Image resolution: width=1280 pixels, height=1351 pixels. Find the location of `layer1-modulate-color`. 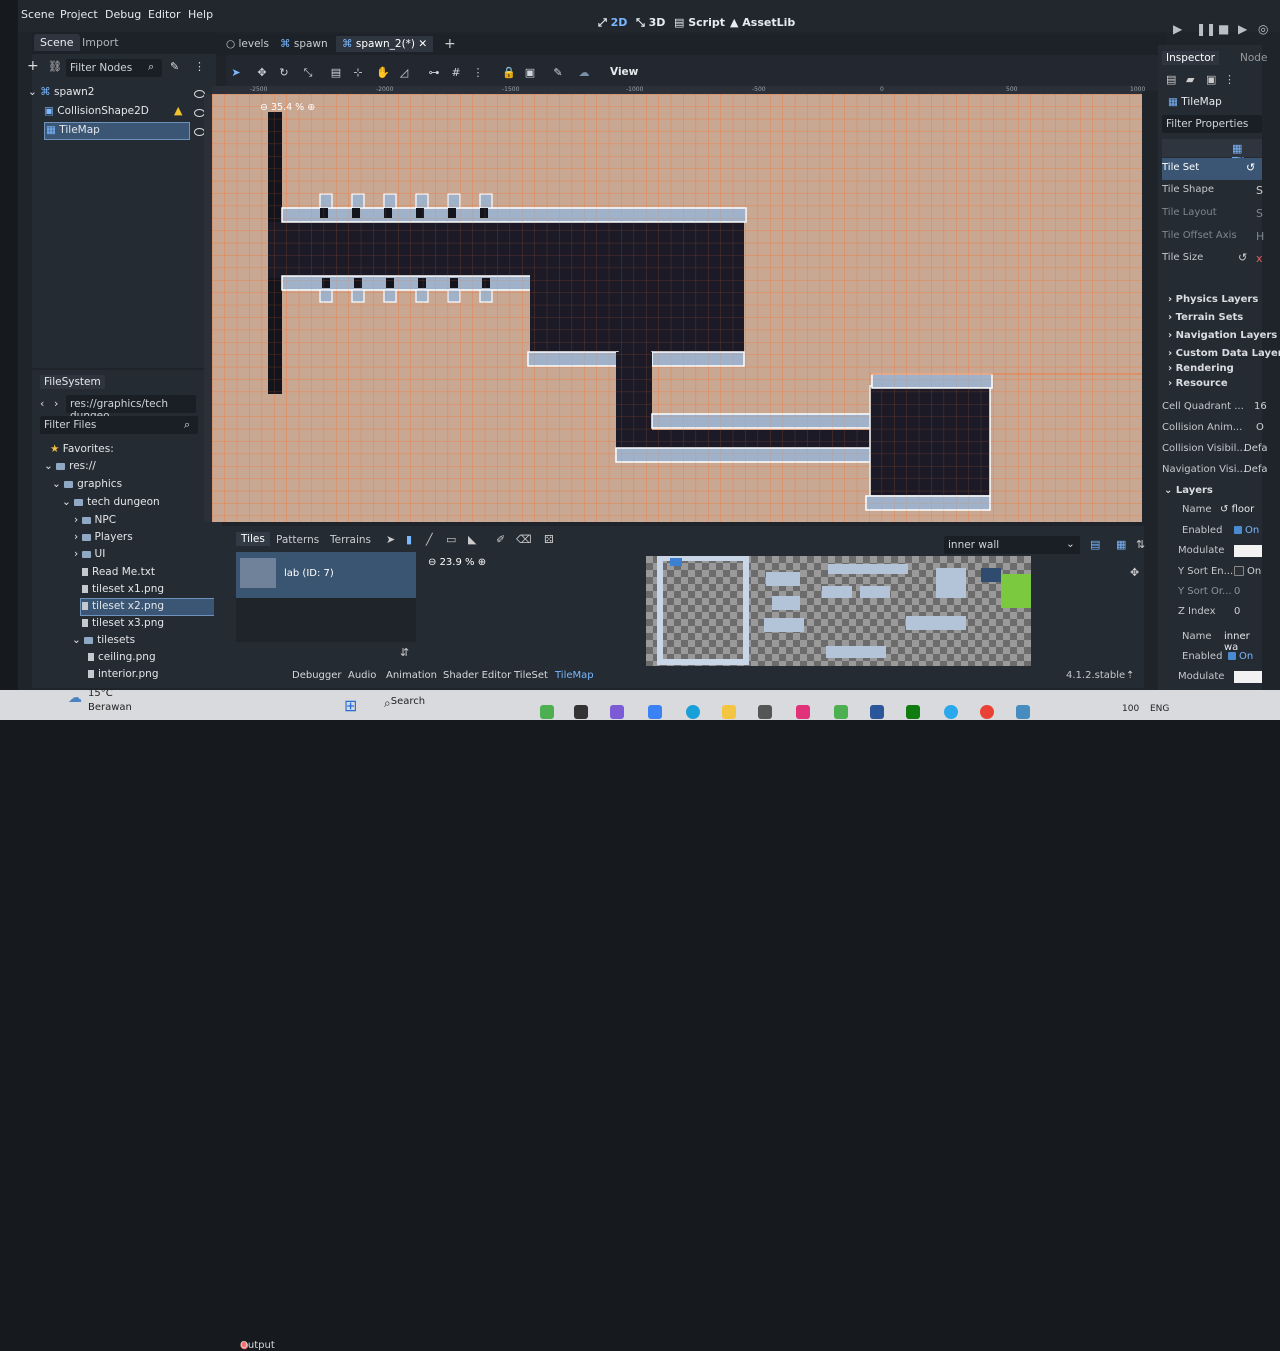

layer1-modulate-color is located at coordinates (1248, 677).